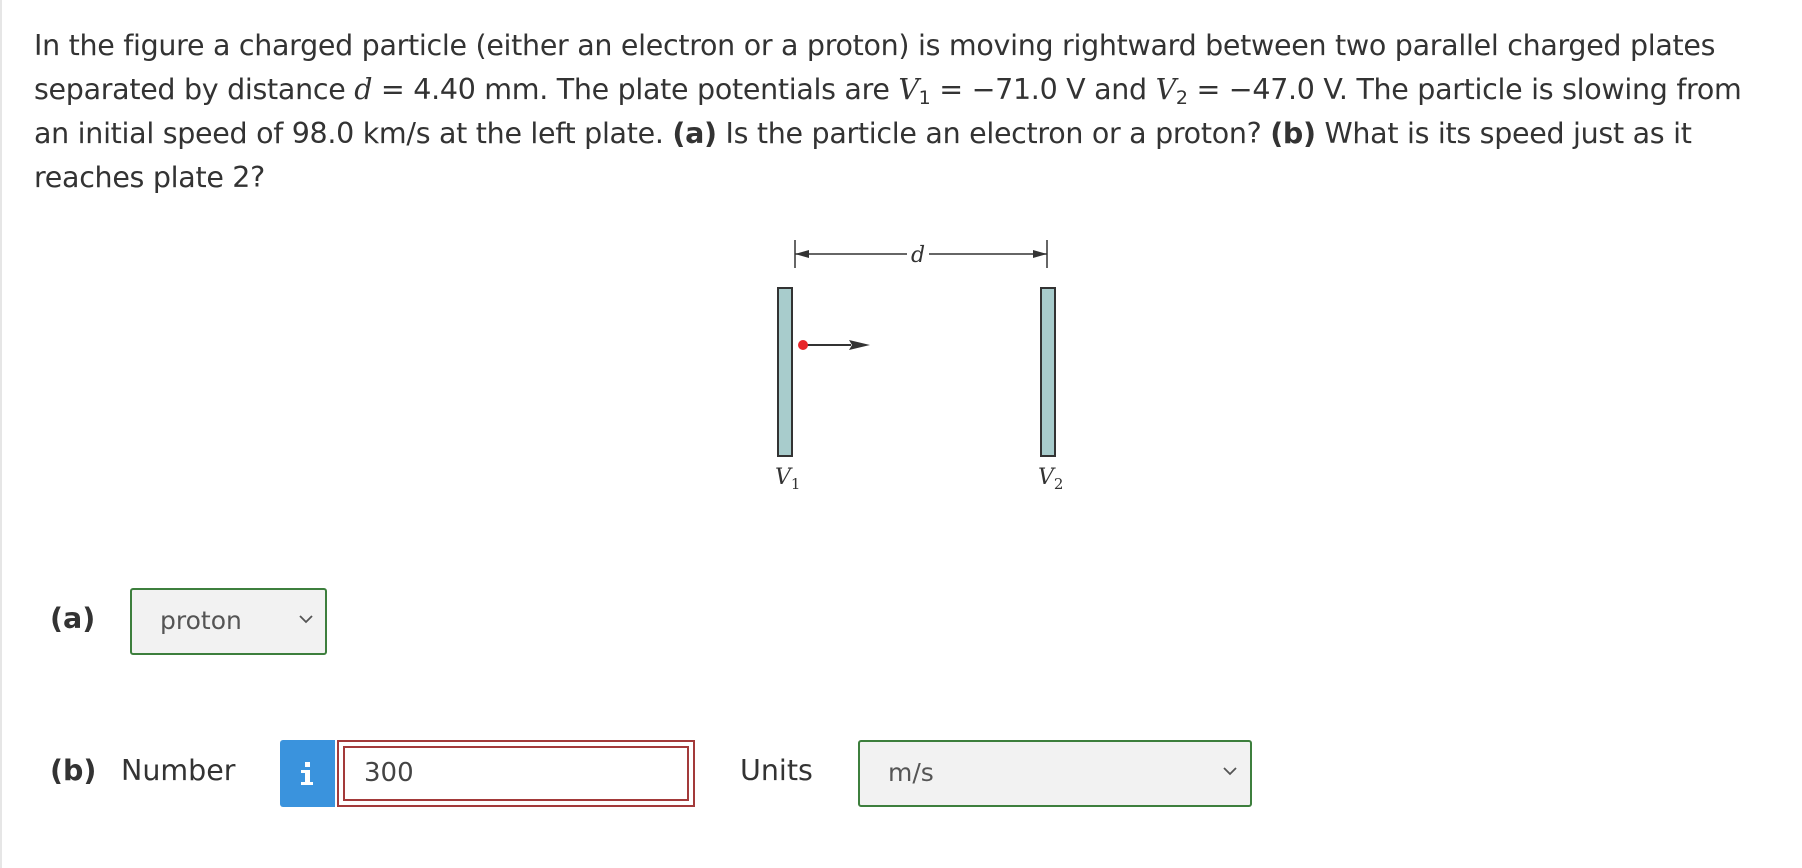 The image size is (1802, 868). What do you see at coordinates (918, 255) in the screenshot?
I see `distance-label: d` at bounding box center [918, 255].